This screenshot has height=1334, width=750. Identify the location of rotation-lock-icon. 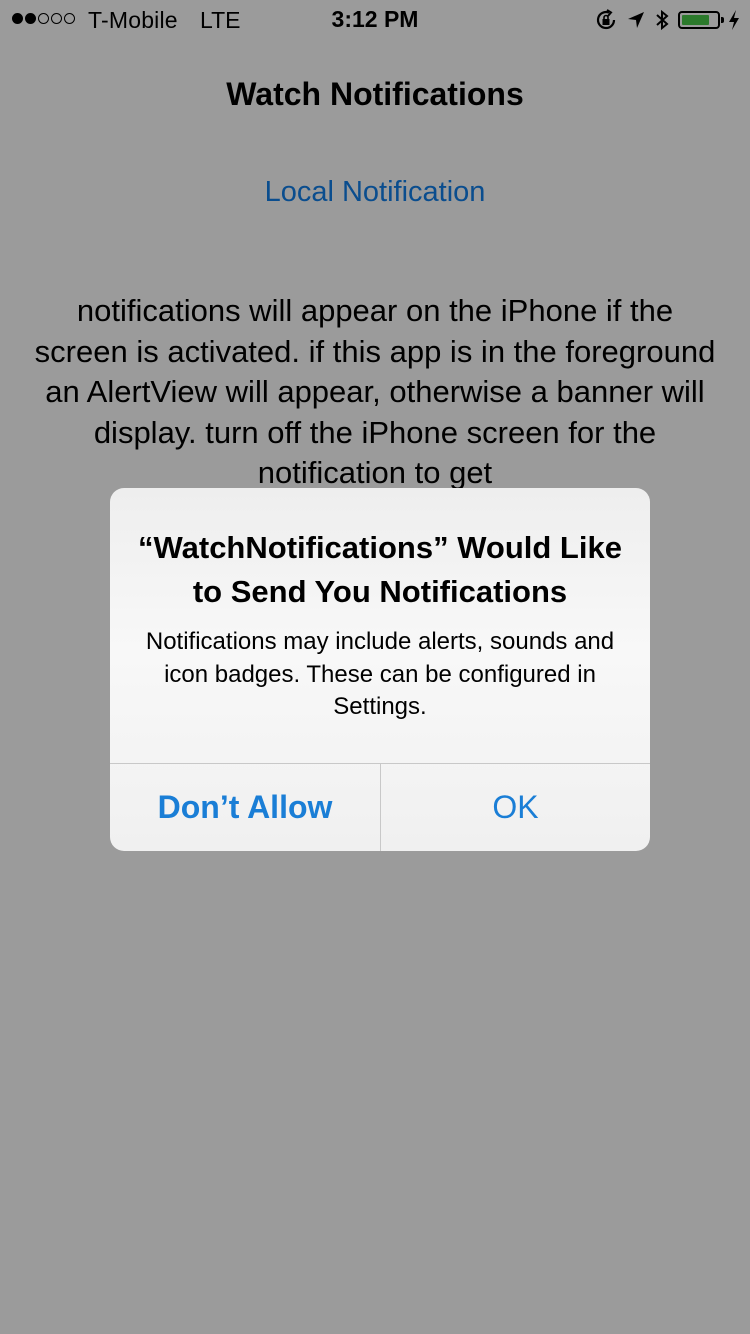
(606, 20).